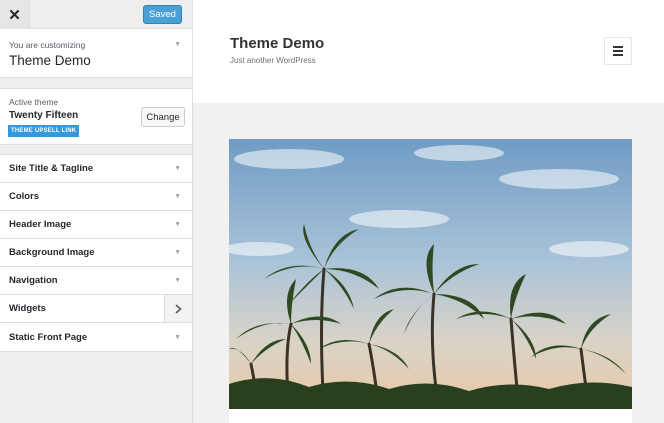 The image size is (664, 423). Describe the element at coordinates (40, 224) in the screenshot. I see `section-title: Header Image` at that location.